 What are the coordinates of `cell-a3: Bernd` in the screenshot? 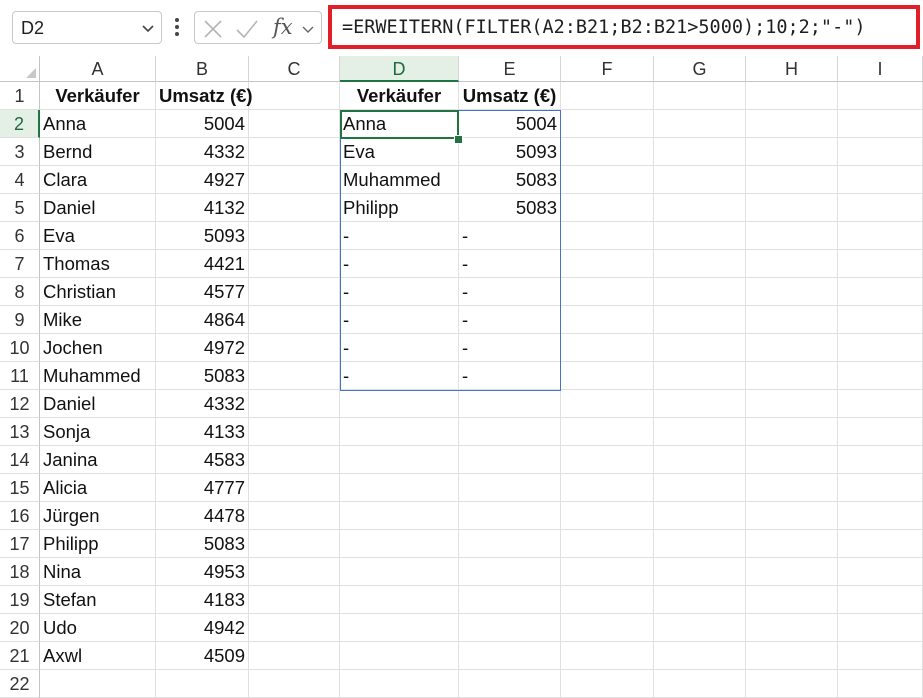 It's located at (98, 152).